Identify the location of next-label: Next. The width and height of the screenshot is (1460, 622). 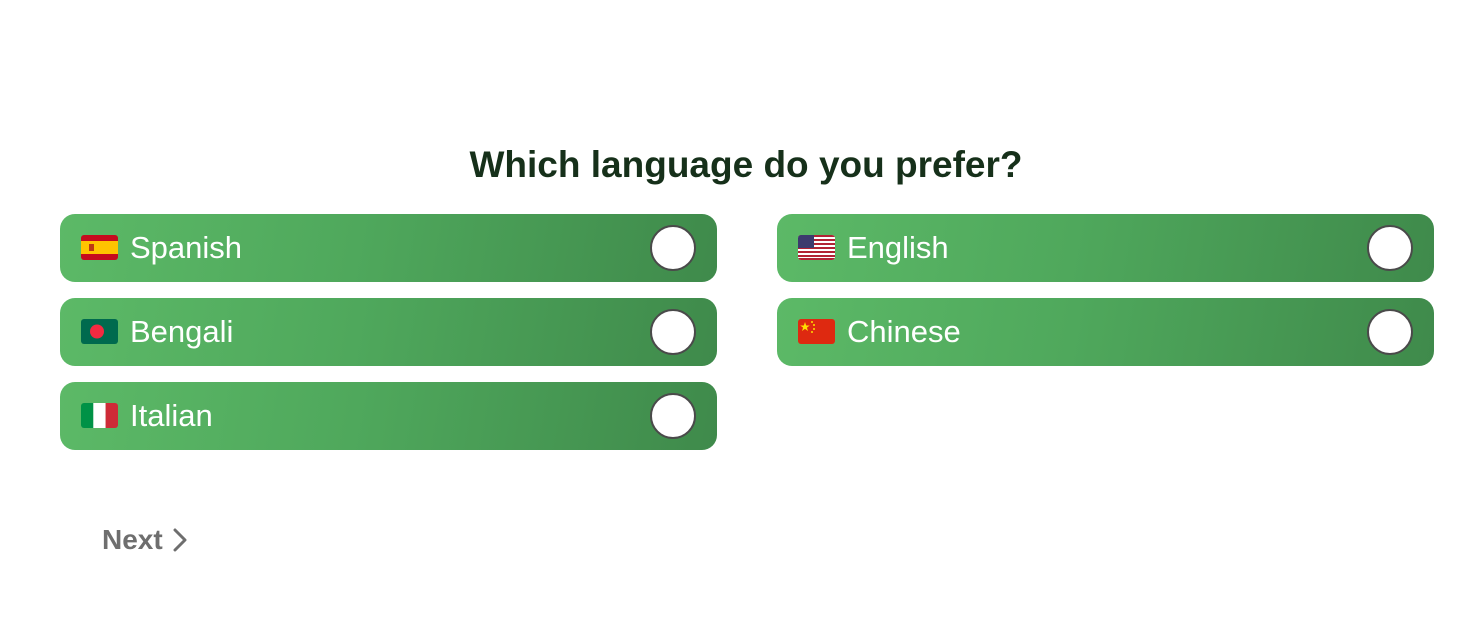
(132, 539).